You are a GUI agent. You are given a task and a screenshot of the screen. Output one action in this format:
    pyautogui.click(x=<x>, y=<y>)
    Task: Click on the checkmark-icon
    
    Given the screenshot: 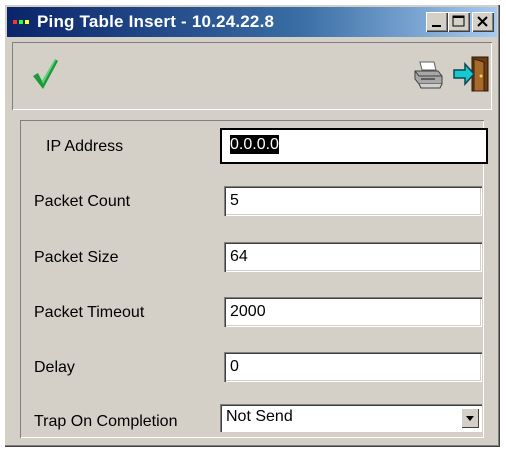 What is the action you would take?
    pyautogui.click(x=45, y=74)
    